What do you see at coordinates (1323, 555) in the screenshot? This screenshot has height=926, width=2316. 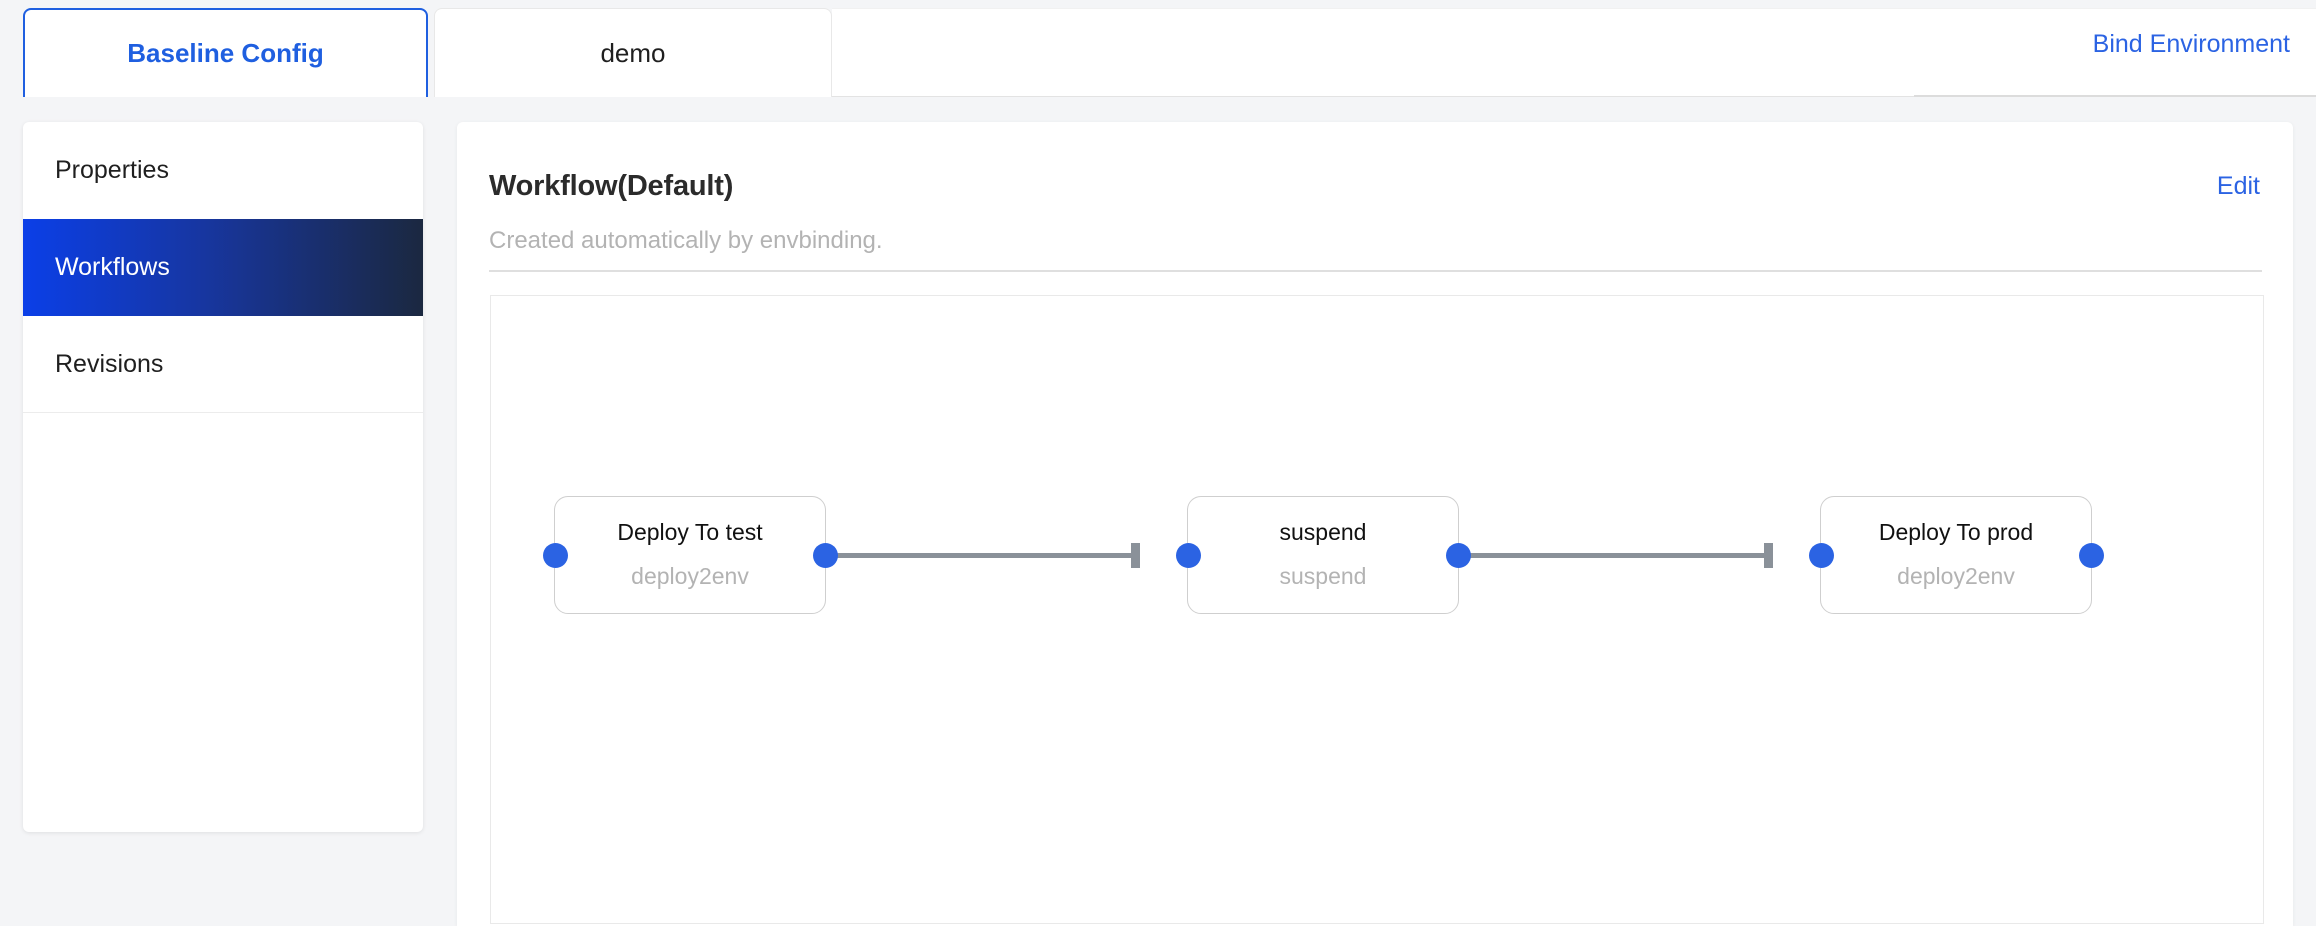 I see `workflow-node-suspend: suspend suspend` at bounding box center [1323, 555].